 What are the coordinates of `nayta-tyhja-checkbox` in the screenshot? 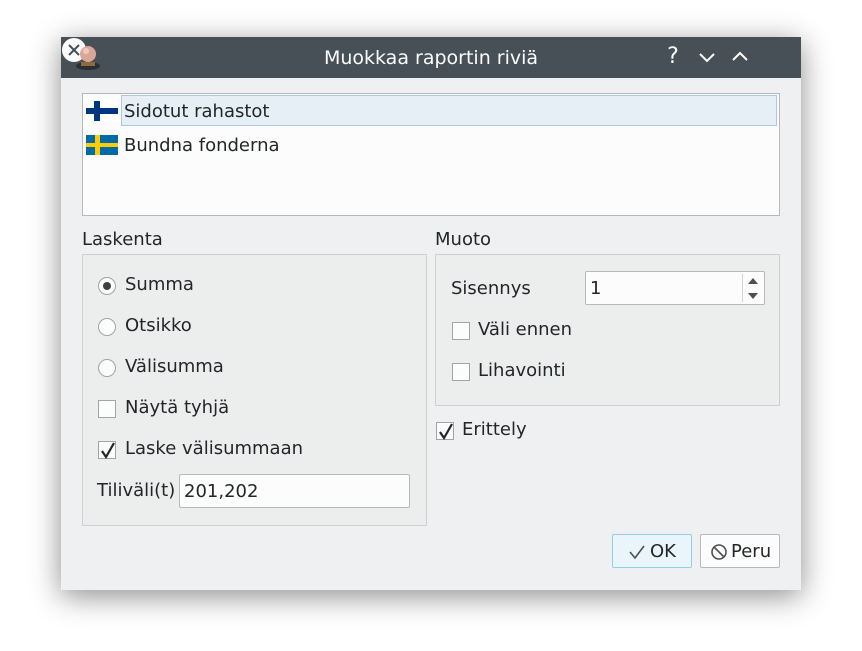 It's located at (107, 409).